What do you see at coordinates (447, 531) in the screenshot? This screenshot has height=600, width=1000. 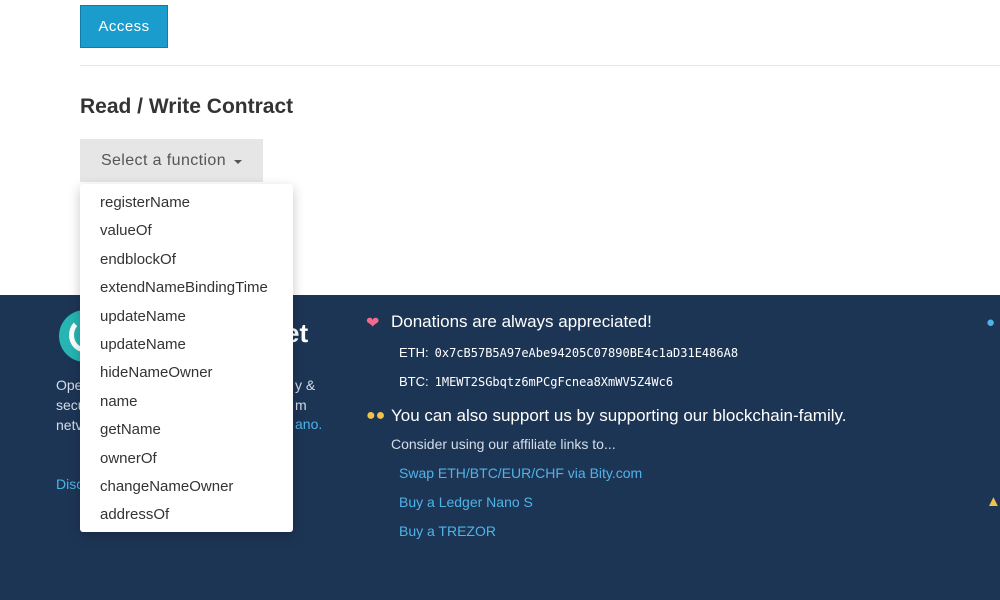 I see `trezor-link: Buy a TREZOR` at bounding box center [447, 531].